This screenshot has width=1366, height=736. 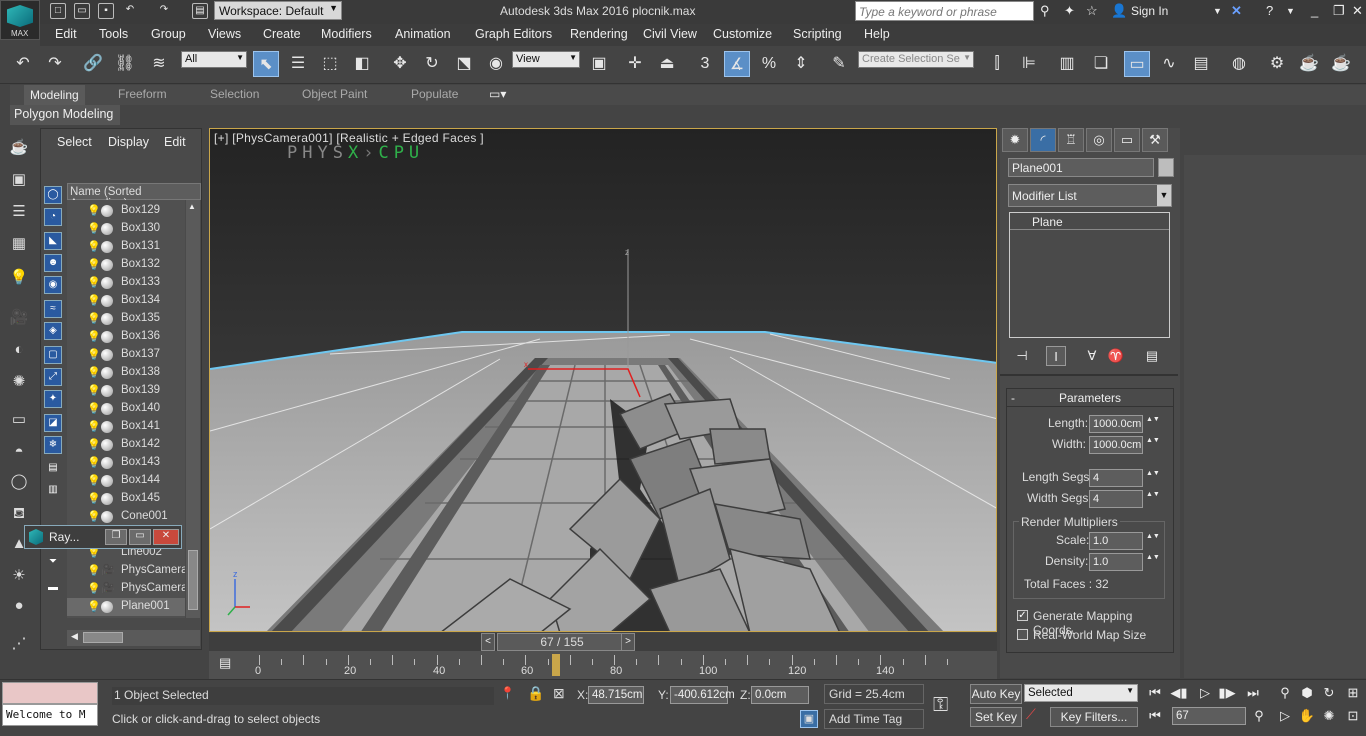 I want to click on width-segs-field: 4, so click(x=1116, y=499).